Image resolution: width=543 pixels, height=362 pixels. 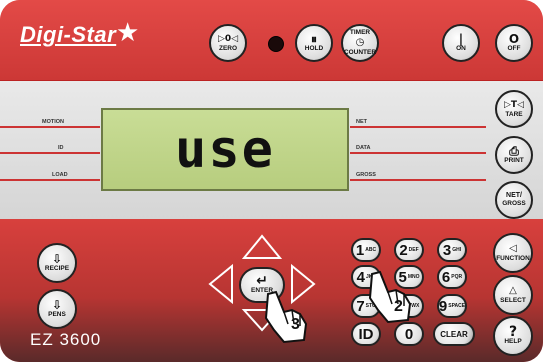 I want to click on keypad-key-label: CLEAR, so click(x=454, y=334).